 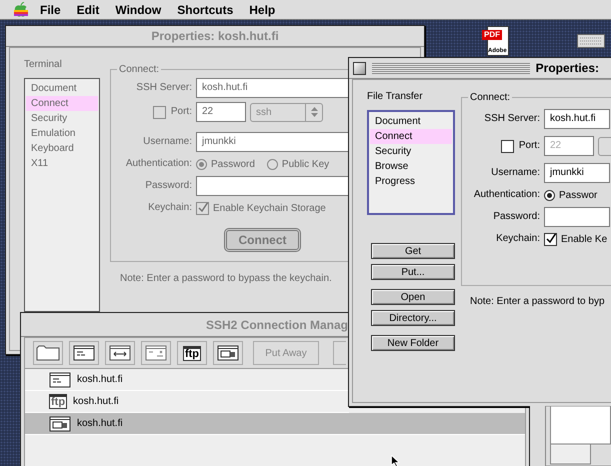 I want to click on menu-item: Window, so click(x=138, y=9).